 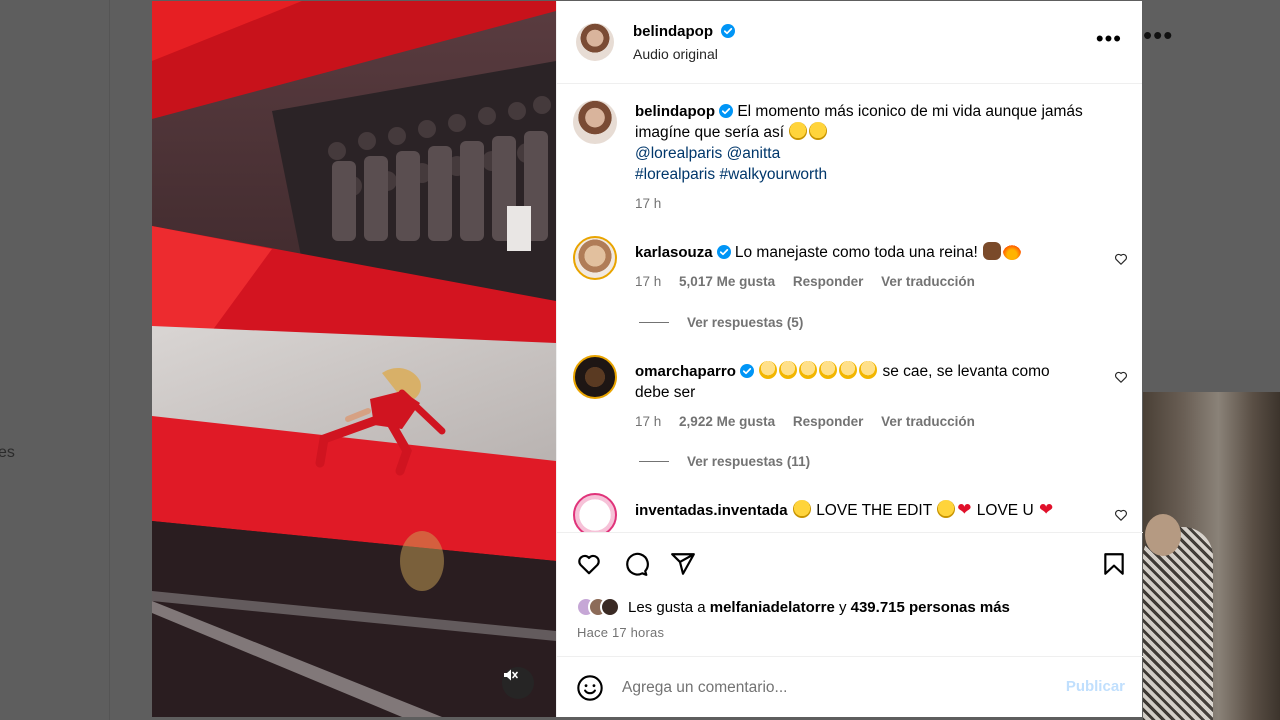 I want to click on background-photo, so click(x=1211, y=556).